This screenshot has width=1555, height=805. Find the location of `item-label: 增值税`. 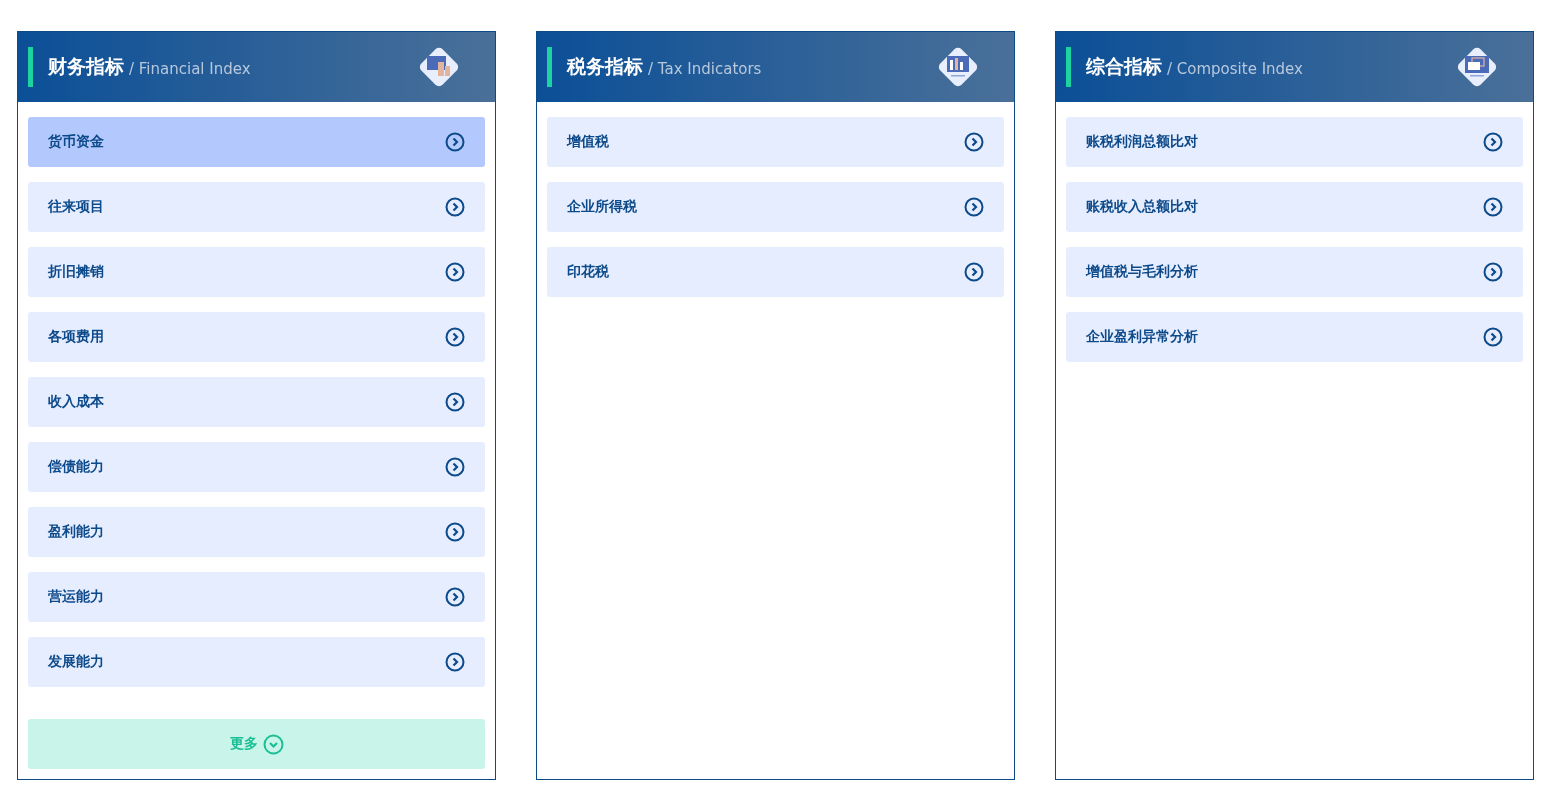

item-label: 增值税 is located at coordinates (588, 142).